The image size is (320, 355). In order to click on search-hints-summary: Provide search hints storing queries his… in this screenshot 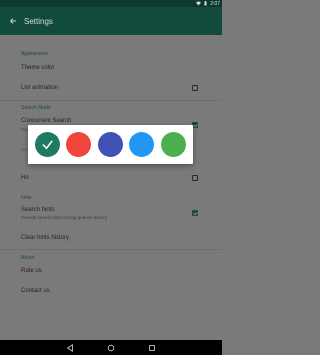, I will do `click(64, 217)`.